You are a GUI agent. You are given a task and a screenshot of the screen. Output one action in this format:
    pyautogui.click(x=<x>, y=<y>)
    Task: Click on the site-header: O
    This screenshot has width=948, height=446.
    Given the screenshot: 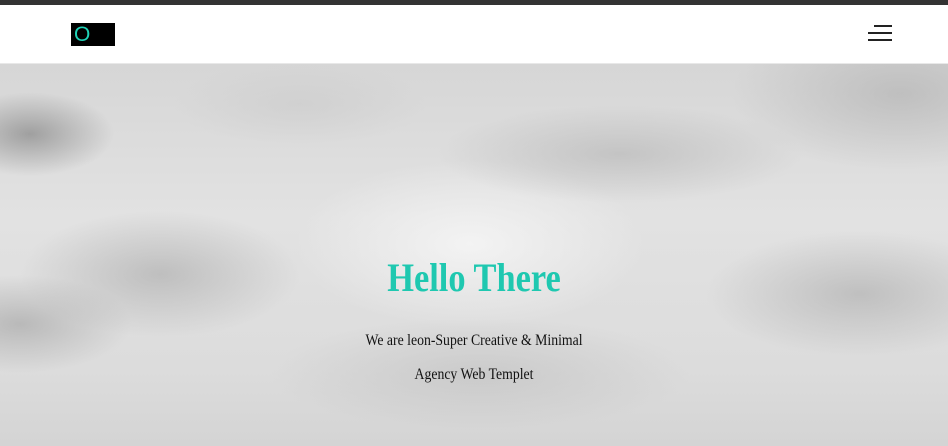 What is the action you would take?
    pyautogui.click(x=474, y=34)
    